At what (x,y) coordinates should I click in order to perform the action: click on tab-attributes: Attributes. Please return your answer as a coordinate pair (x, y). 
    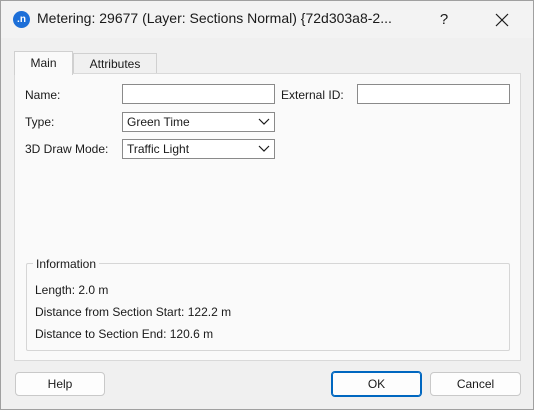
    Looking at the image, I should click on (115, 63).